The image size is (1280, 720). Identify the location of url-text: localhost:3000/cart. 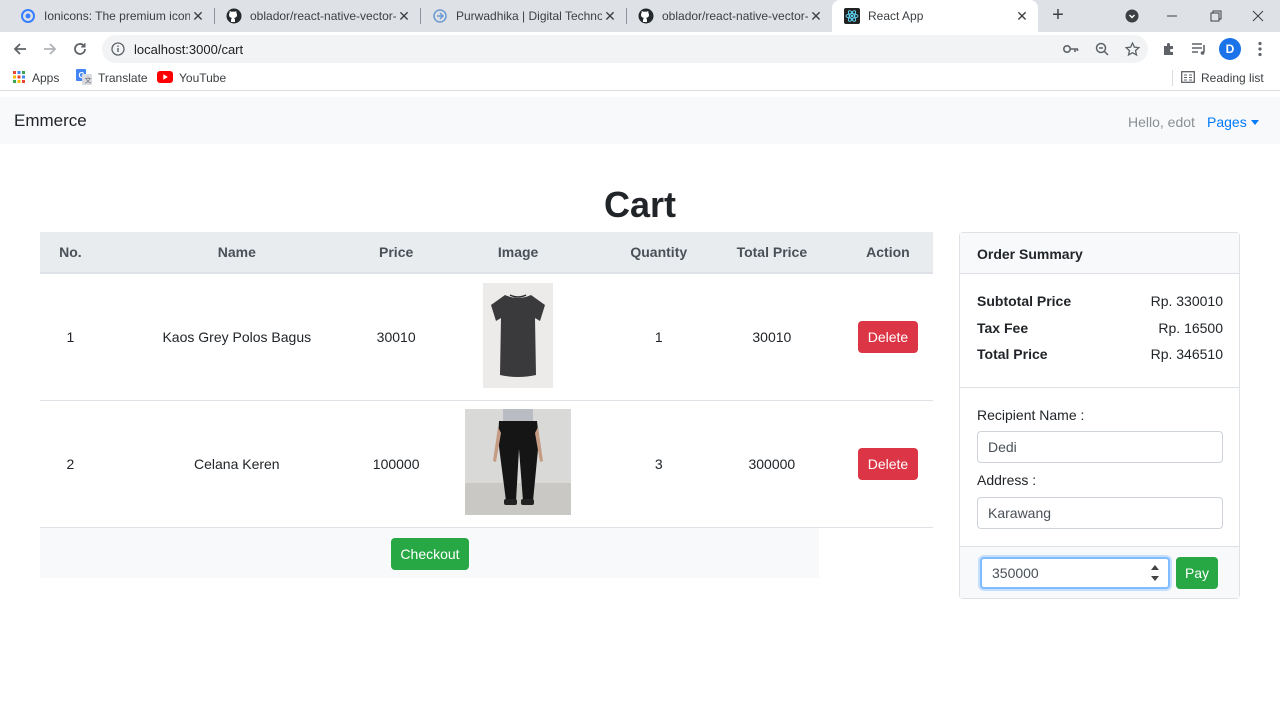
(189, 49).